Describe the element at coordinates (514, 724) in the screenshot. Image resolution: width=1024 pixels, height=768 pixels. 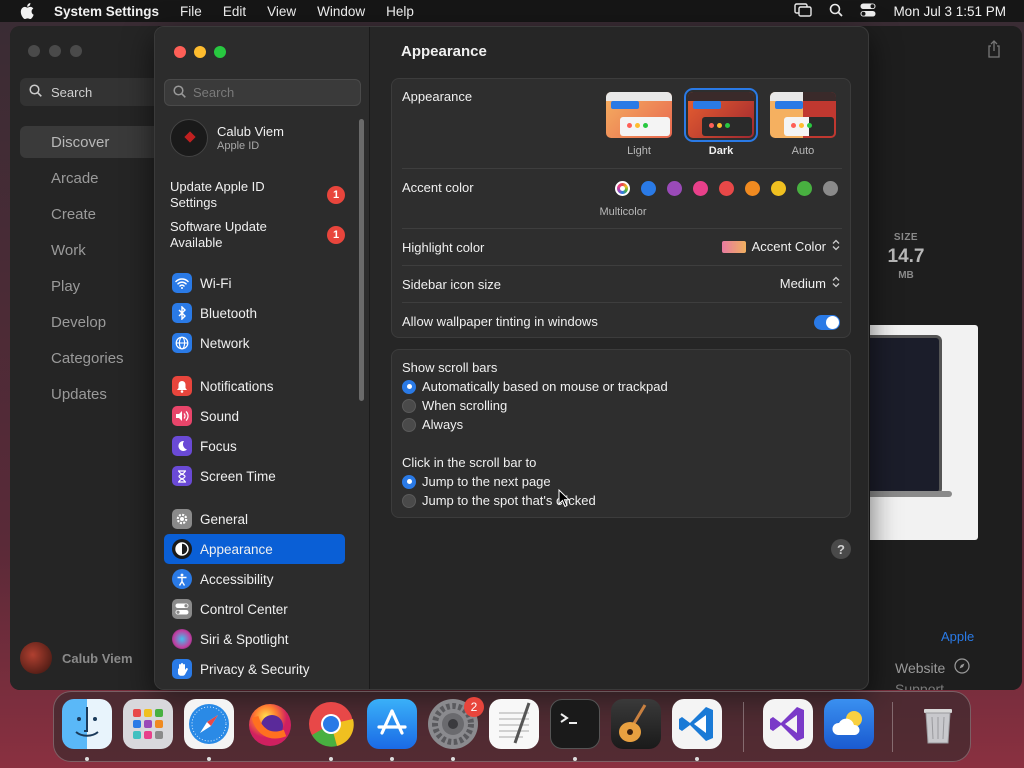
I see `textedit-icon` at that location.